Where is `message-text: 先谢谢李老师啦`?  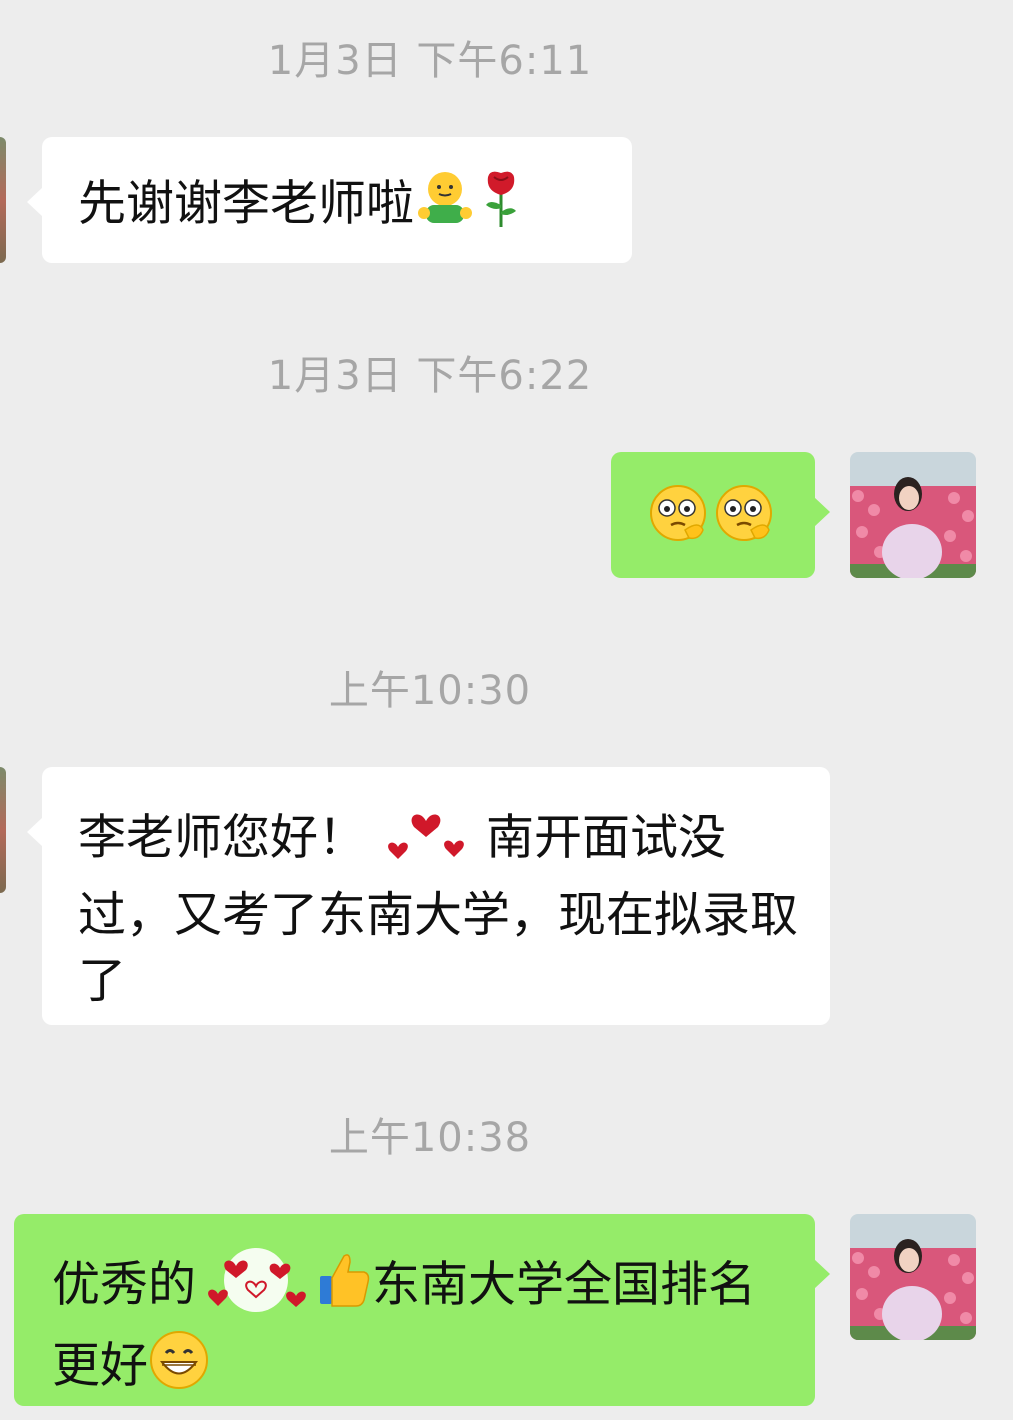
message-text: 先谢谢李老师啦 is located at coordinates (246, 203).